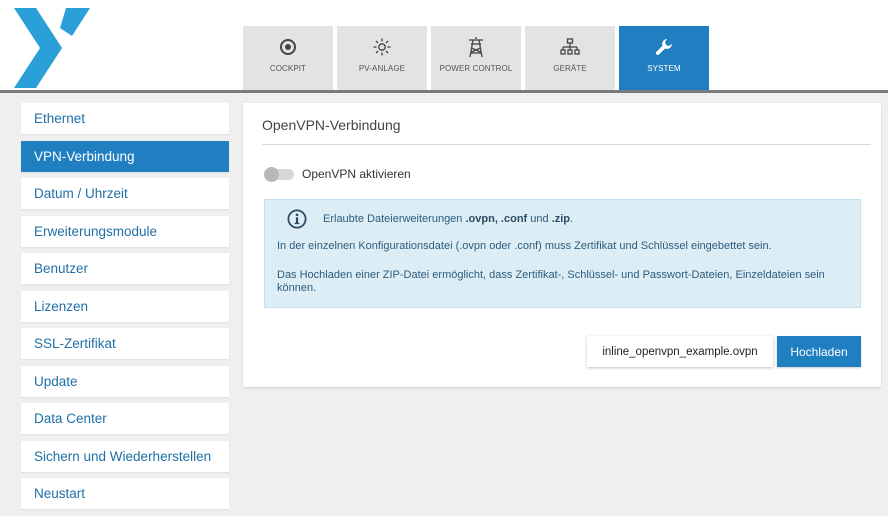  What do you see at coordinates (125, 493) in the screenshot?
I see `sidebar-item-neustart: Neustart` at bounding box center [125, 493].